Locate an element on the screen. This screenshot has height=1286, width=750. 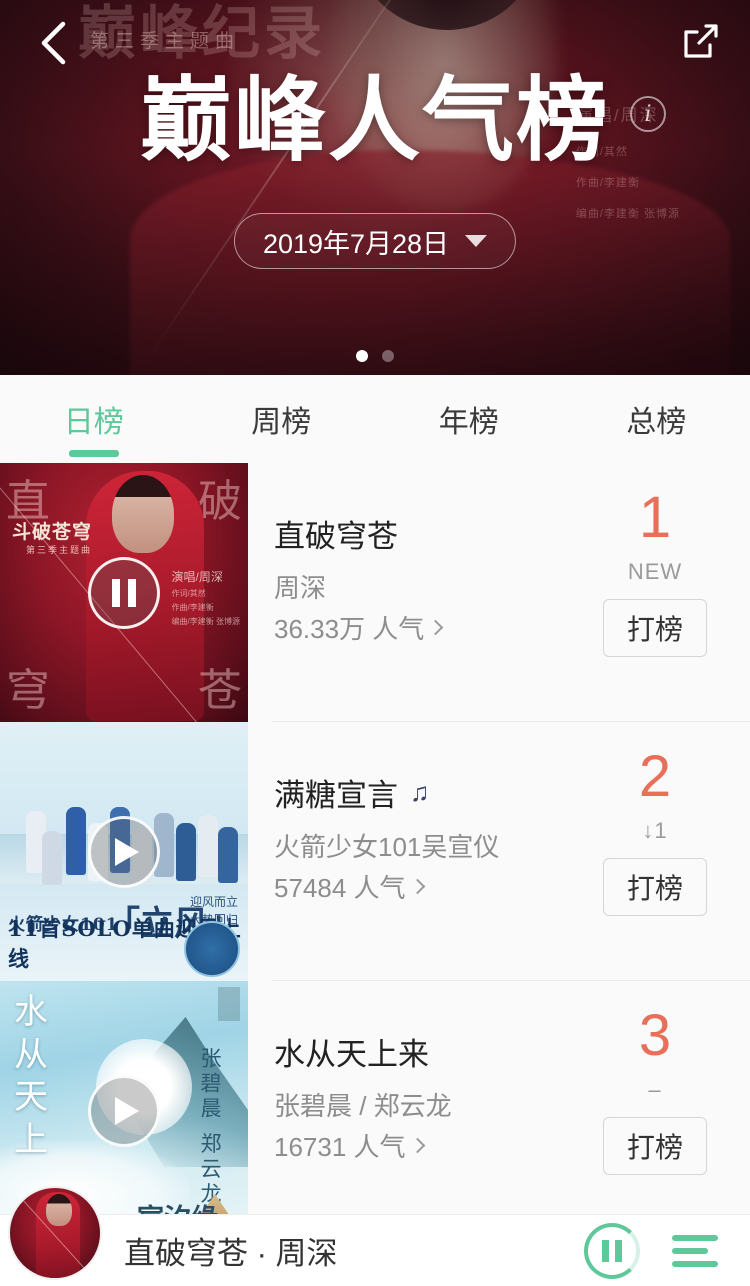
song-popularity: 16731 人气 is located at coordinates (349, 1145).